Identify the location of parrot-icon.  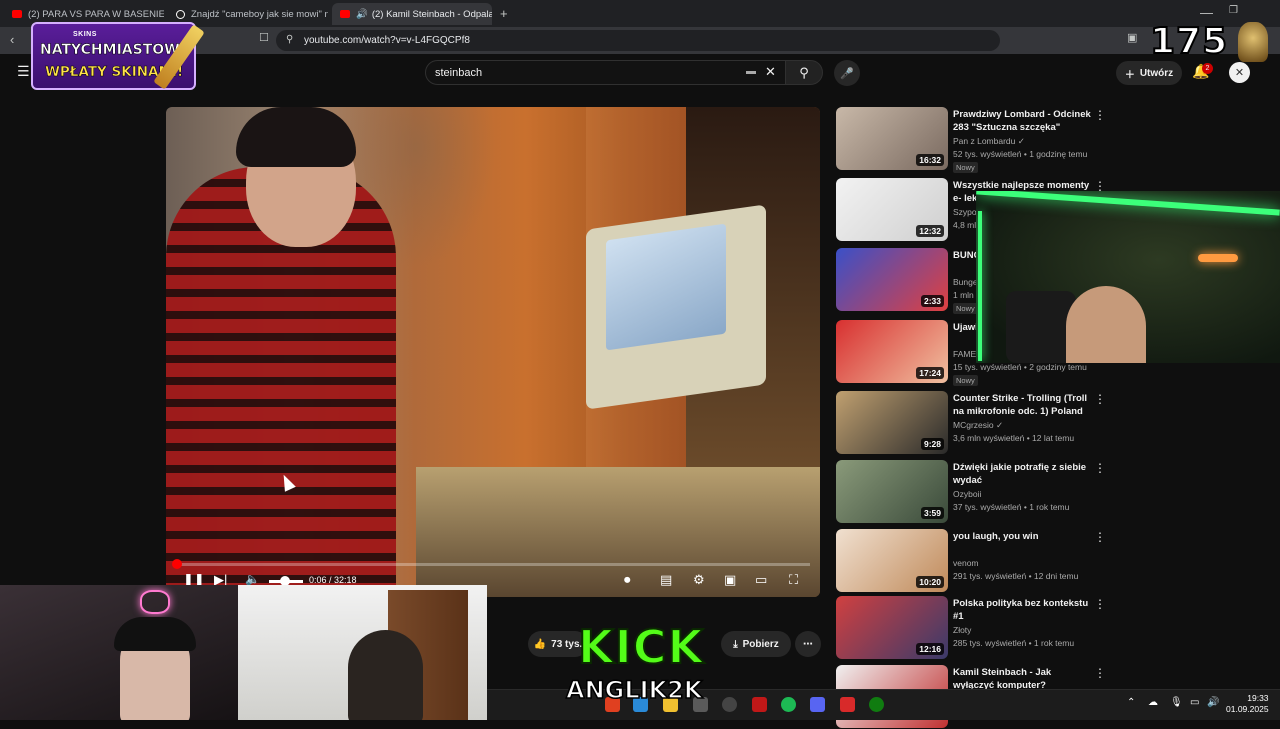
(1253, 42).